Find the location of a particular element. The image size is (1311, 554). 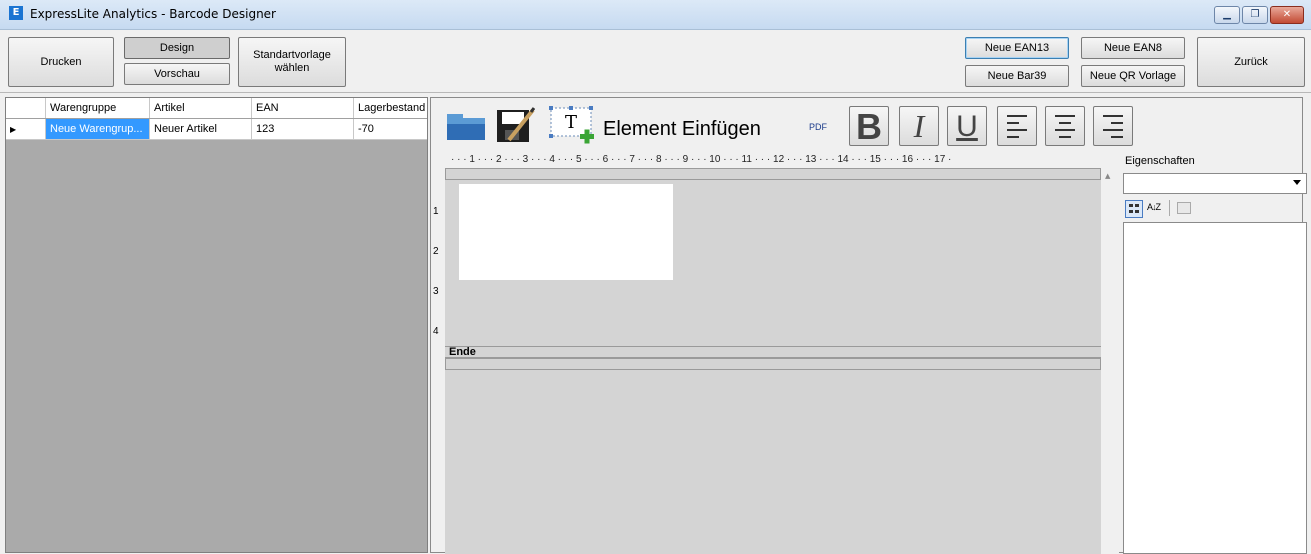

end-band-body is located at coordinates (773, 364).